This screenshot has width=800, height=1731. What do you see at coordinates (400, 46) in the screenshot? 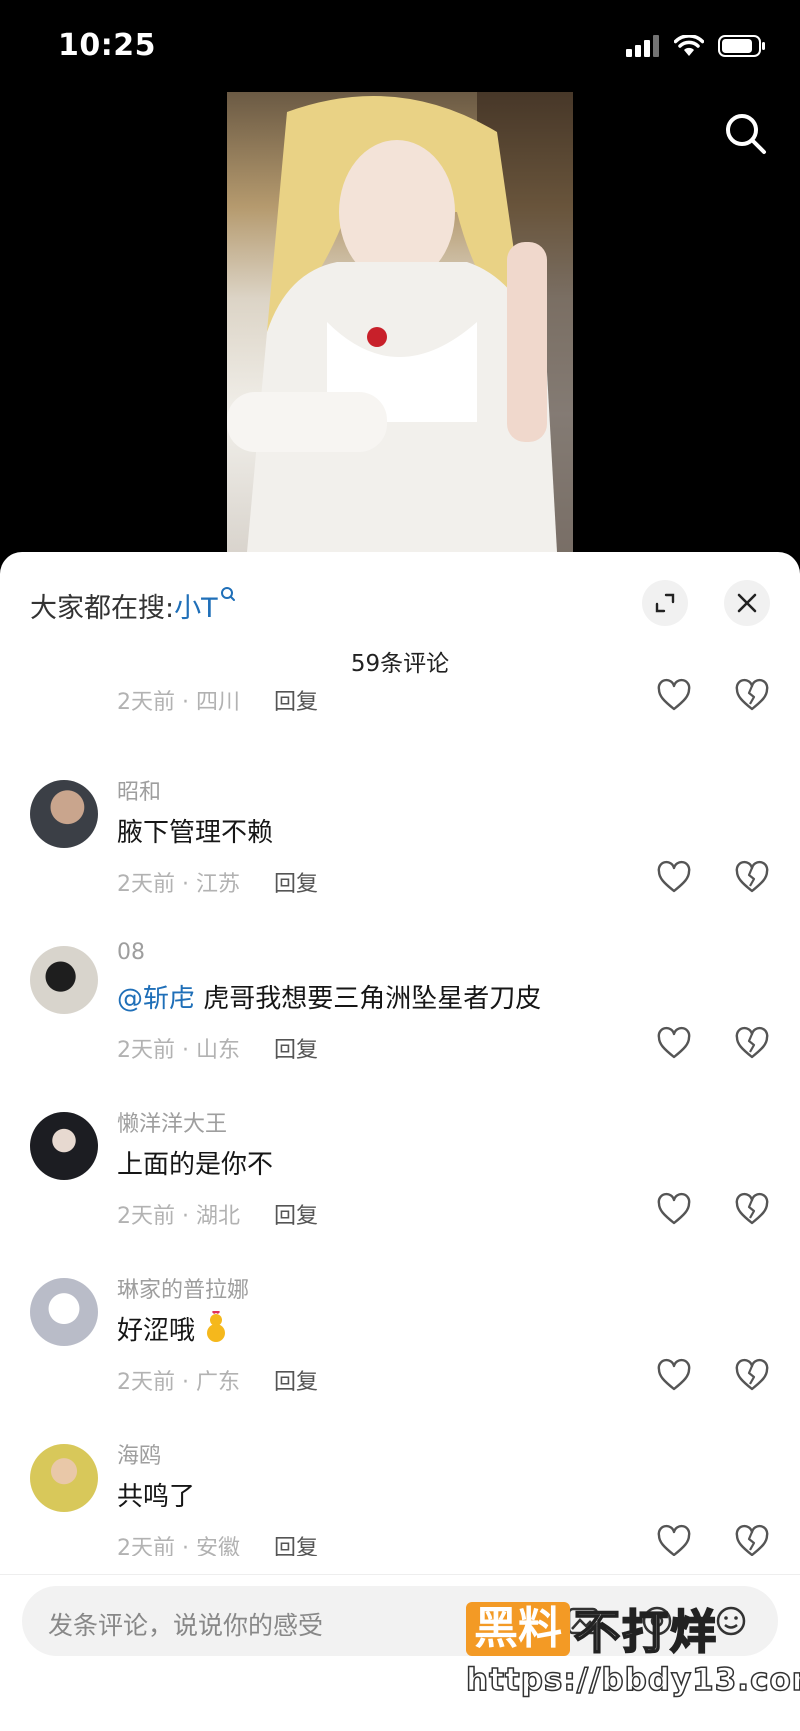
I see `status-bar: 10:25` at bounding box center [400, 46].